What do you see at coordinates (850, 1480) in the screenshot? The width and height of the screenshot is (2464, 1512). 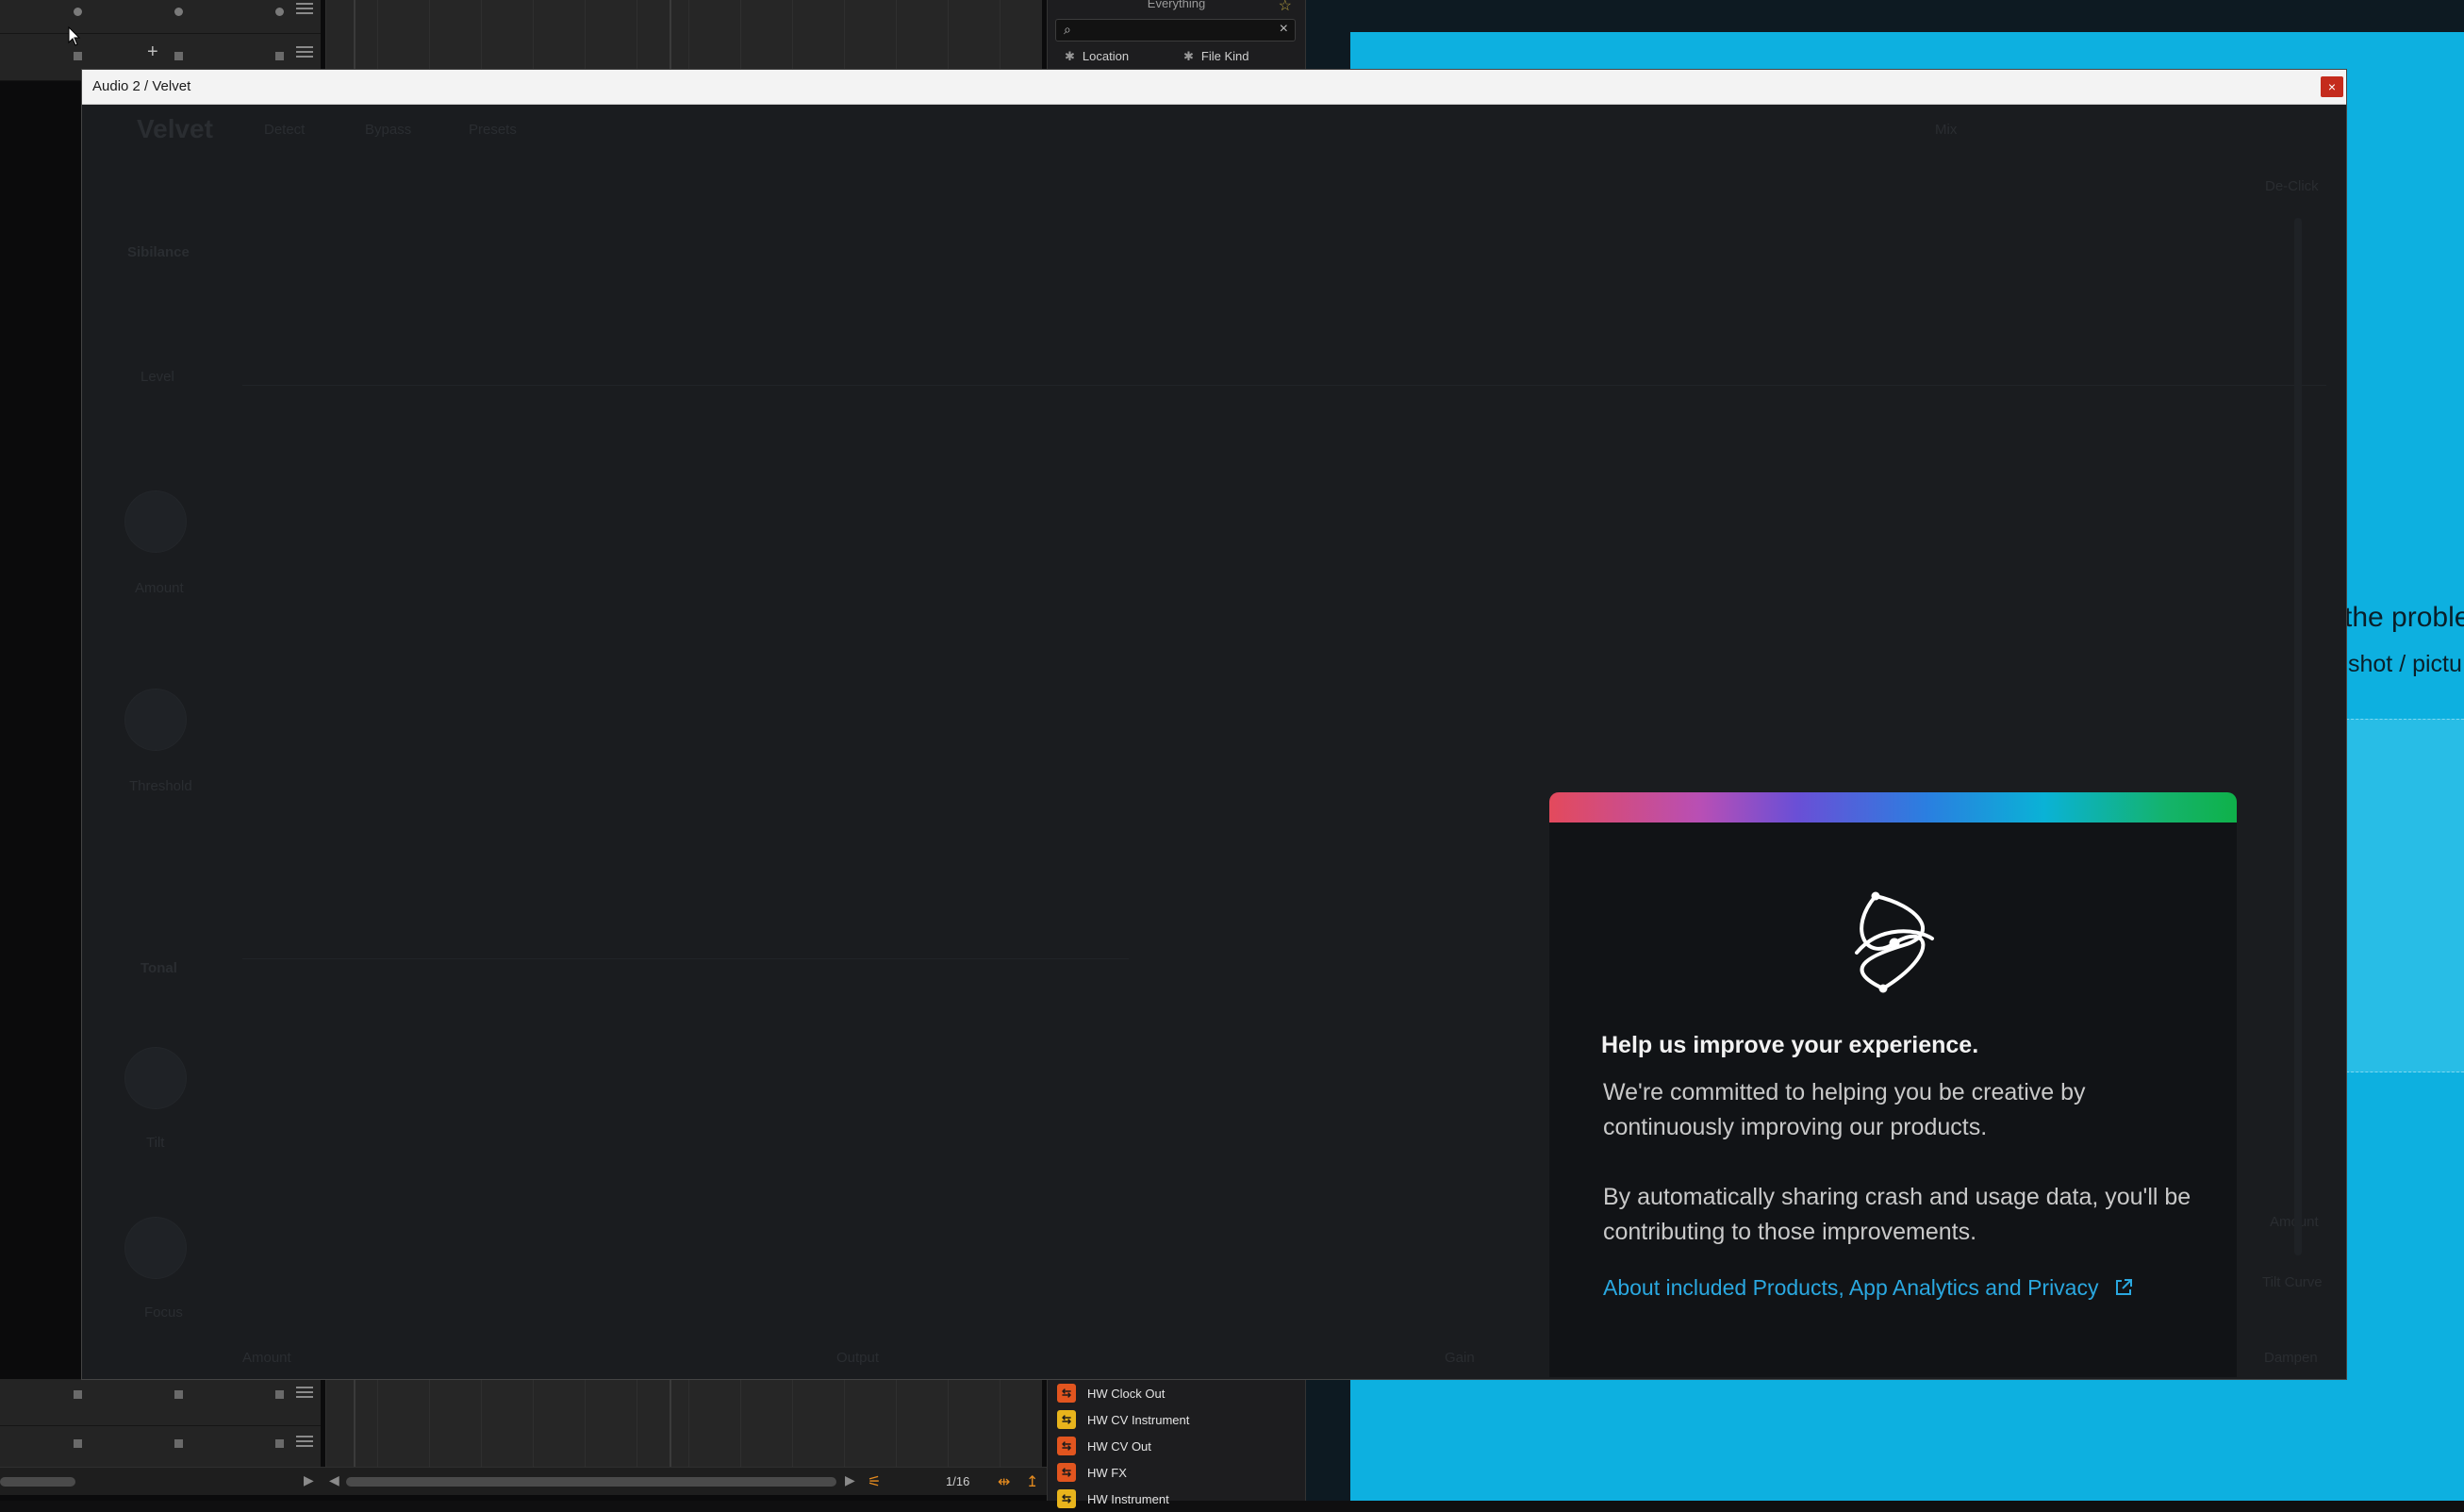 I see `scroll-right-icon: ▶` at bounding box center [850, 1480].